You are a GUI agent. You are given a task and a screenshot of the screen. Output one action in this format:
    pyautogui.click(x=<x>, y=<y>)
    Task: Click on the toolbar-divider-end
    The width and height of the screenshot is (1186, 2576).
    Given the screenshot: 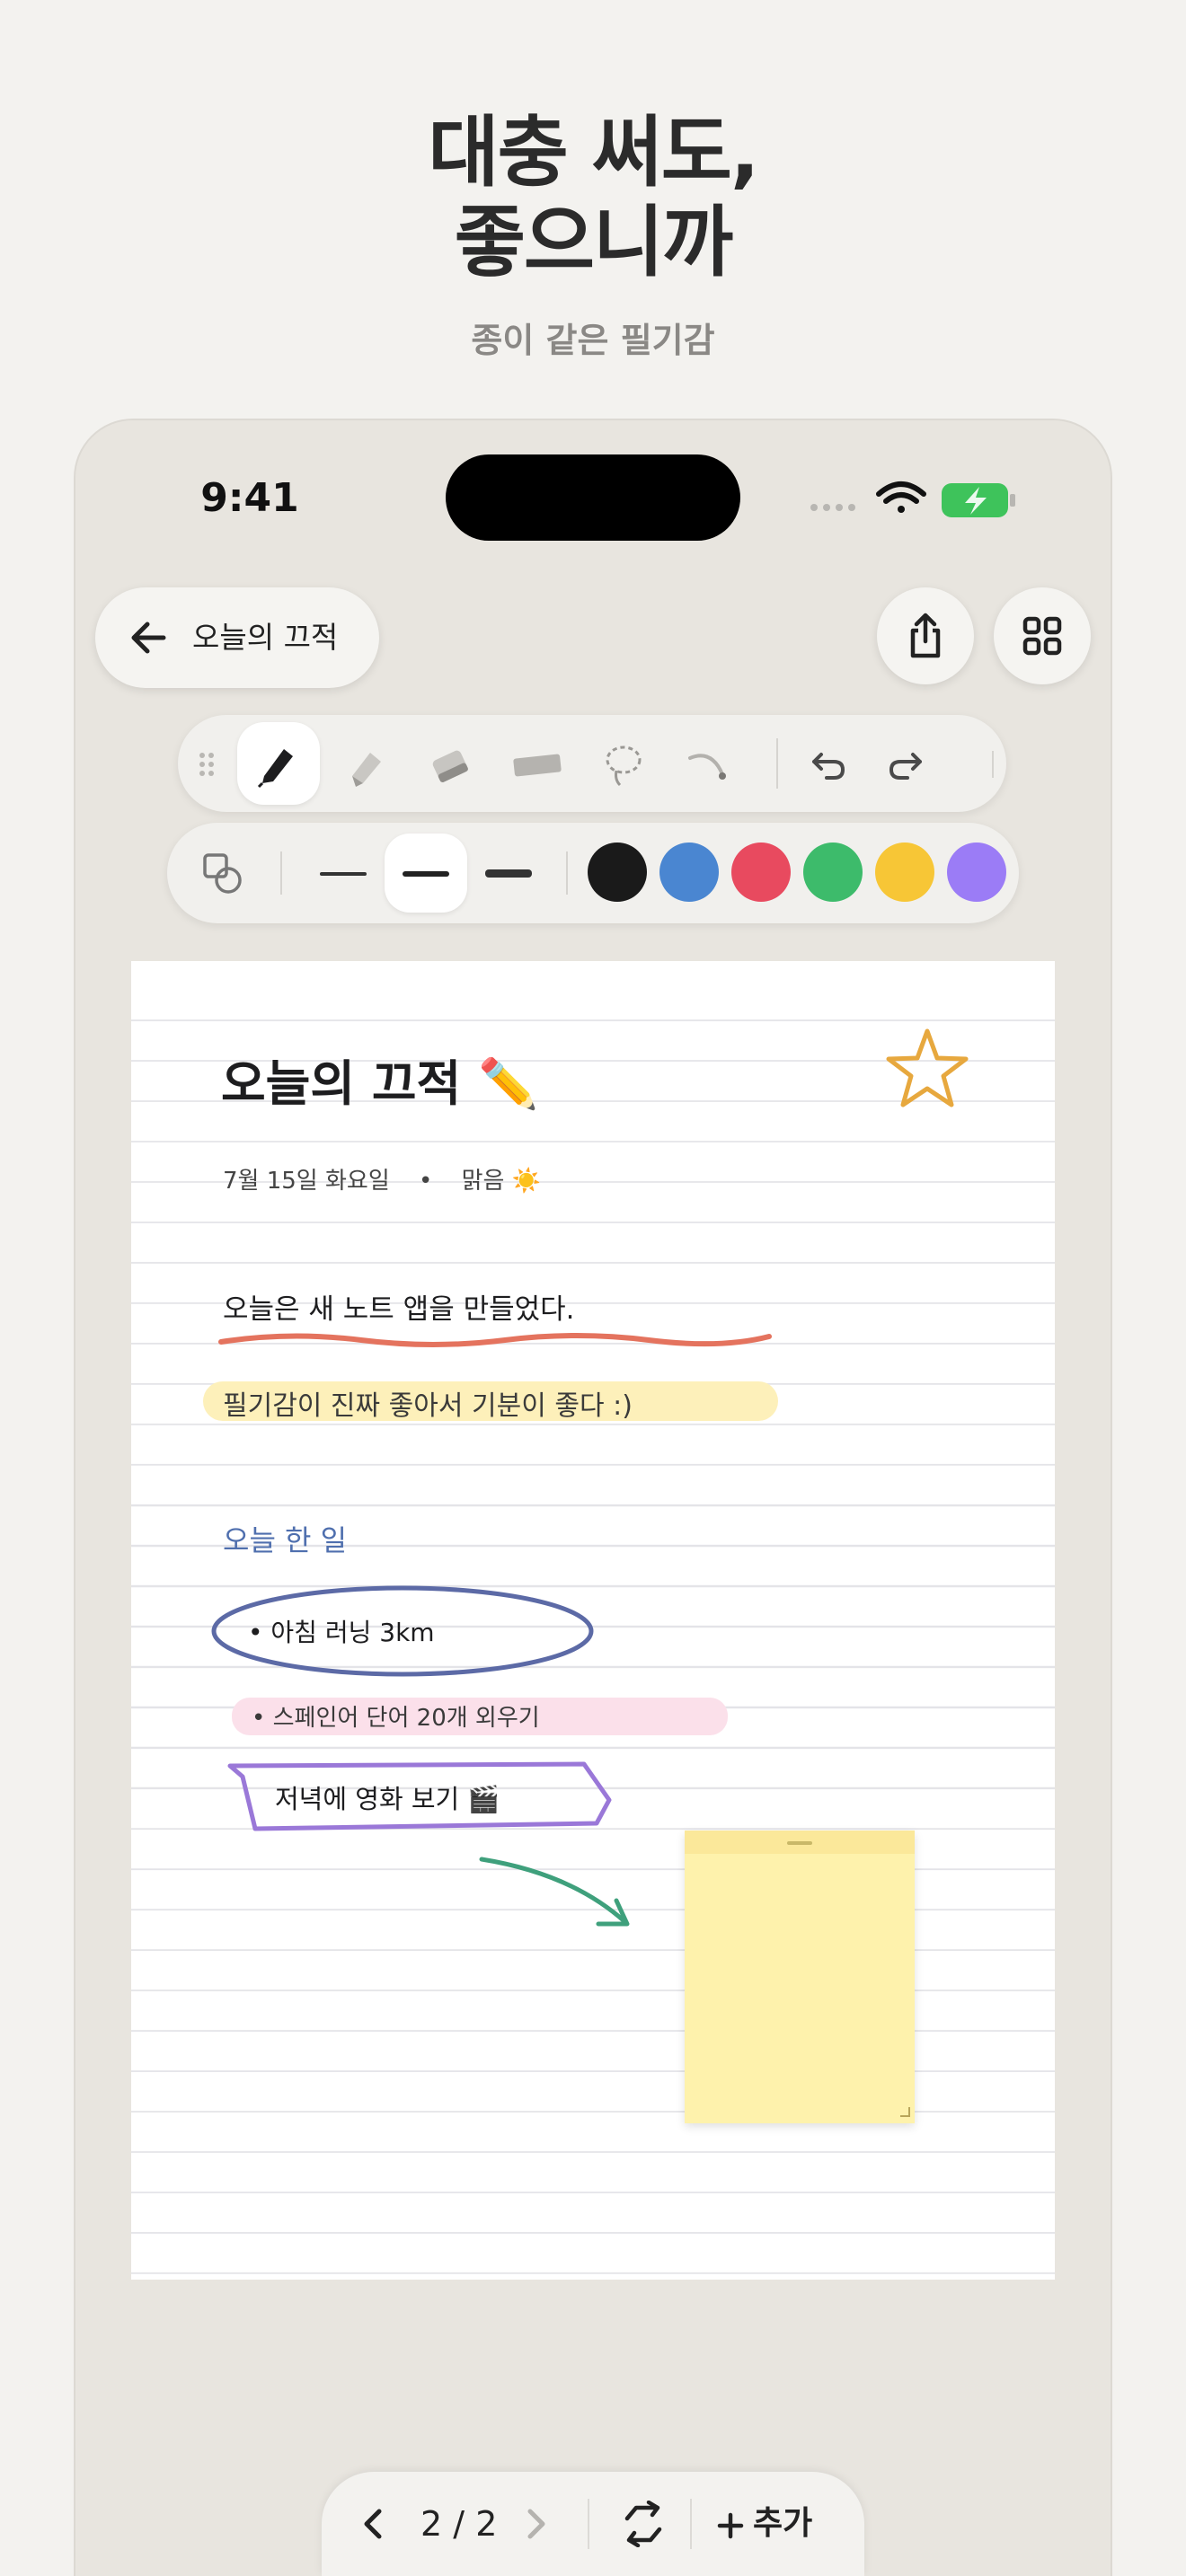 What is the action you would take?
    pyautogui.click(x=993, y=764)
    